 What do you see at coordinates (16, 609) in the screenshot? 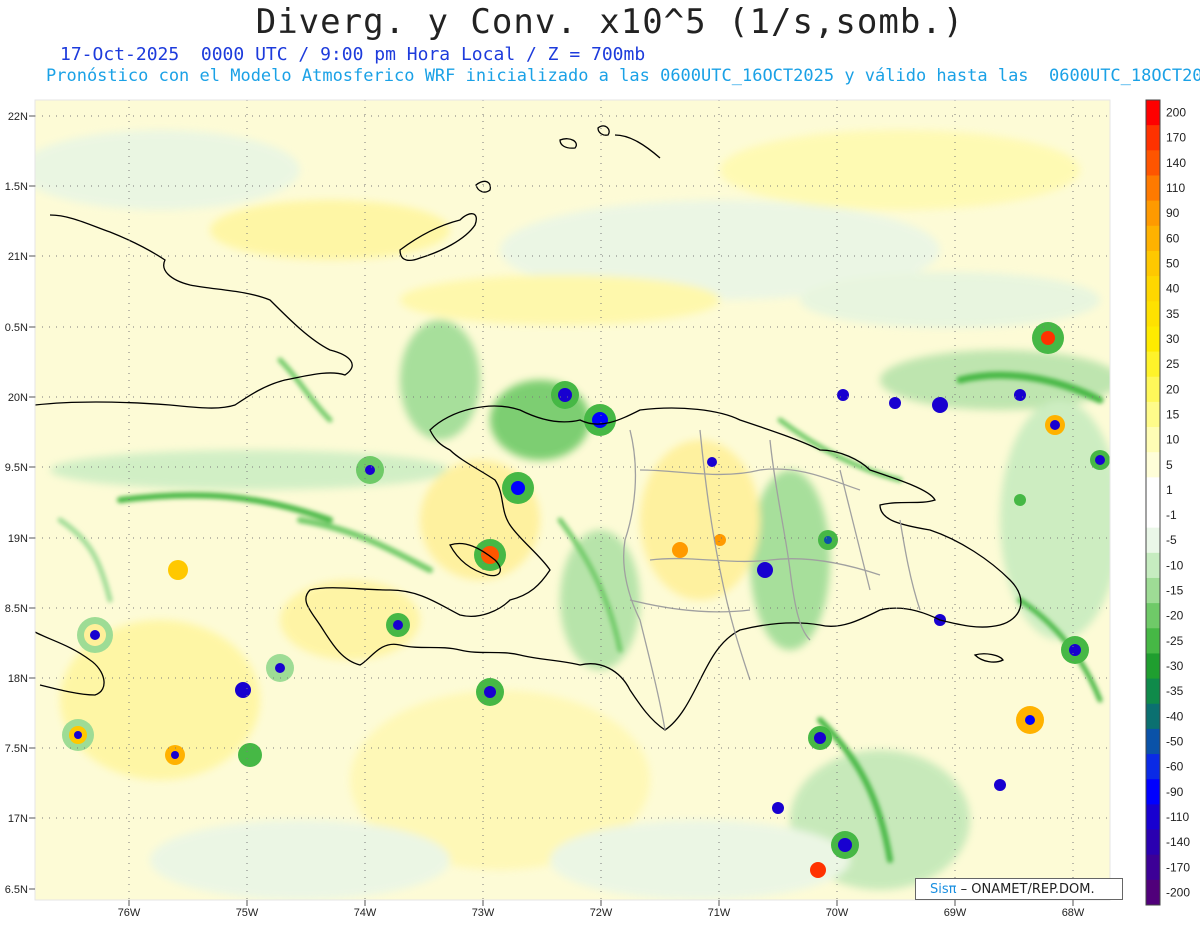
I see `lat-label: 8.5N` at bounding box center [16, 609].